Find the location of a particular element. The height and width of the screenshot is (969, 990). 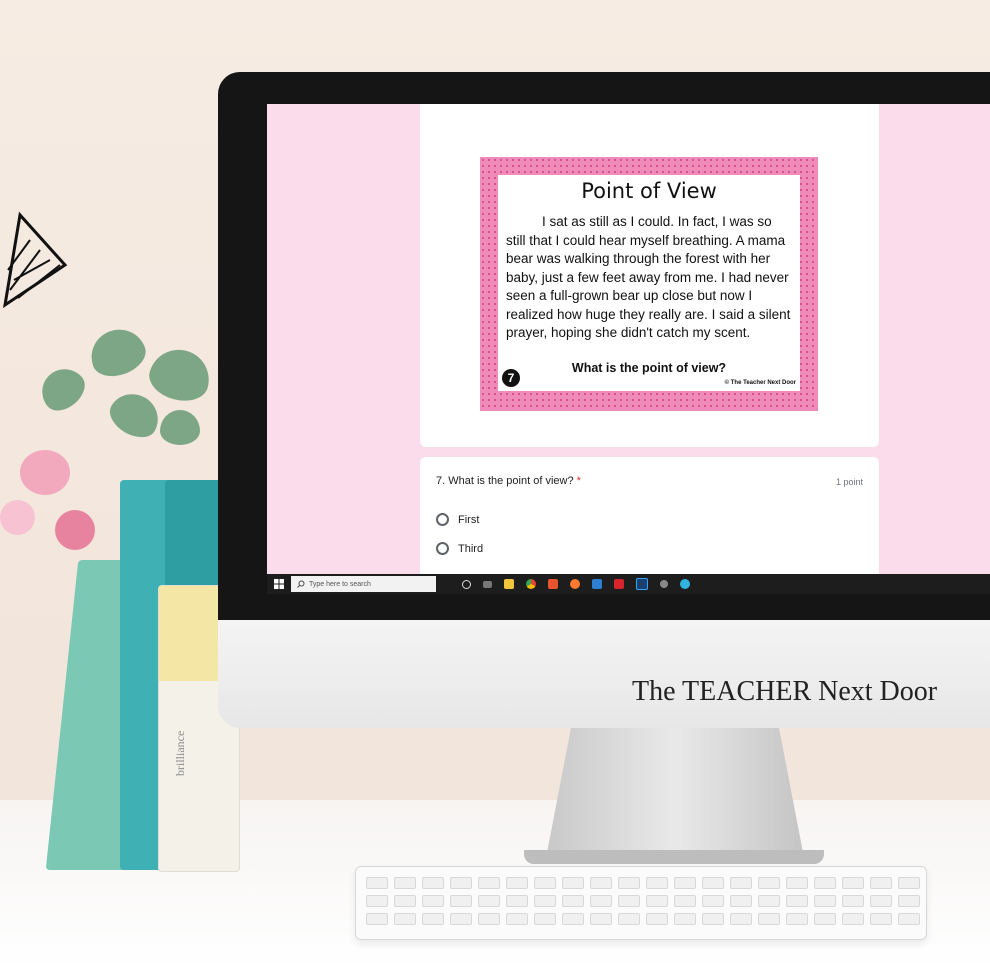

windows-start-icon is located at coordinates (279, 584).